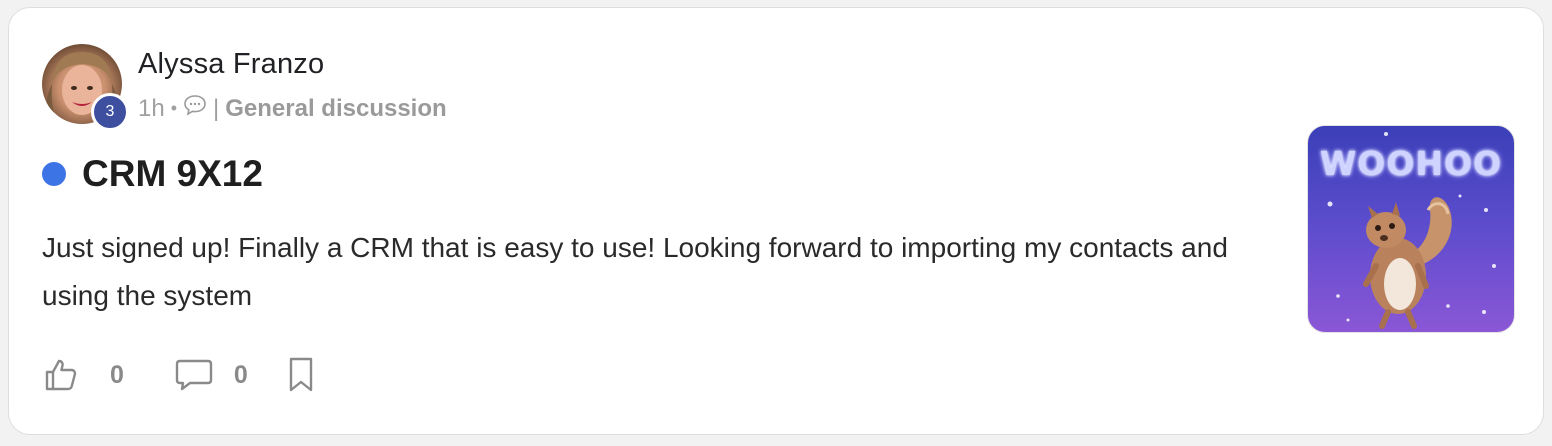  What do you see at coordinates (110, 112) in the screenshot?
I see `level-badge: 3` at bounding box center [110, 112].